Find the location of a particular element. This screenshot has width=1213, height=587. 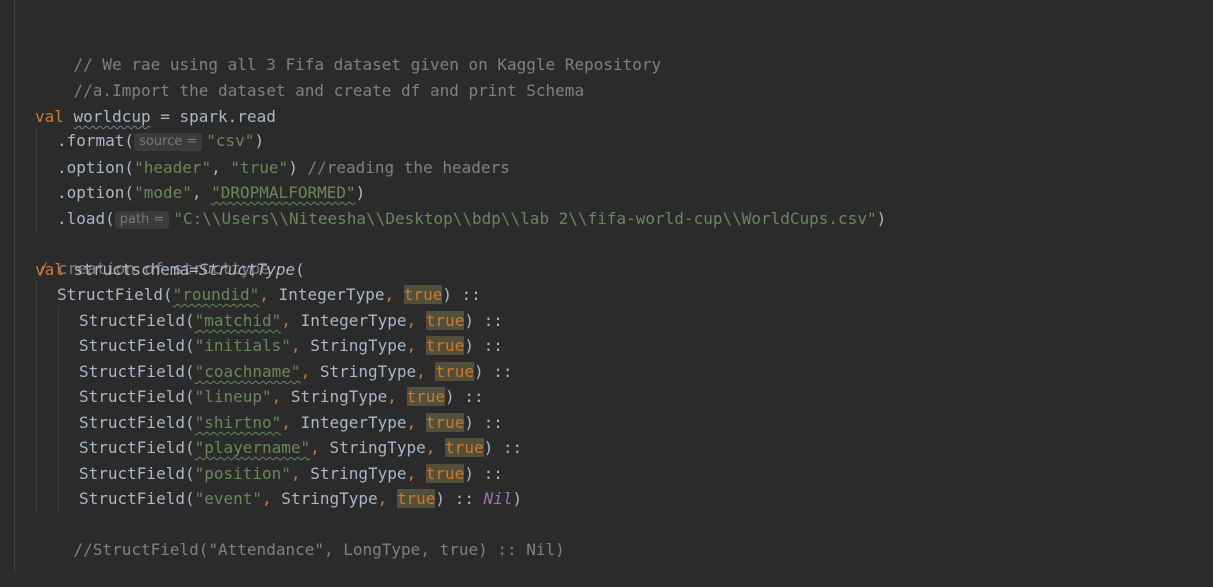

identifier-worldcup: worldcup is located at coordinates (112, 116).